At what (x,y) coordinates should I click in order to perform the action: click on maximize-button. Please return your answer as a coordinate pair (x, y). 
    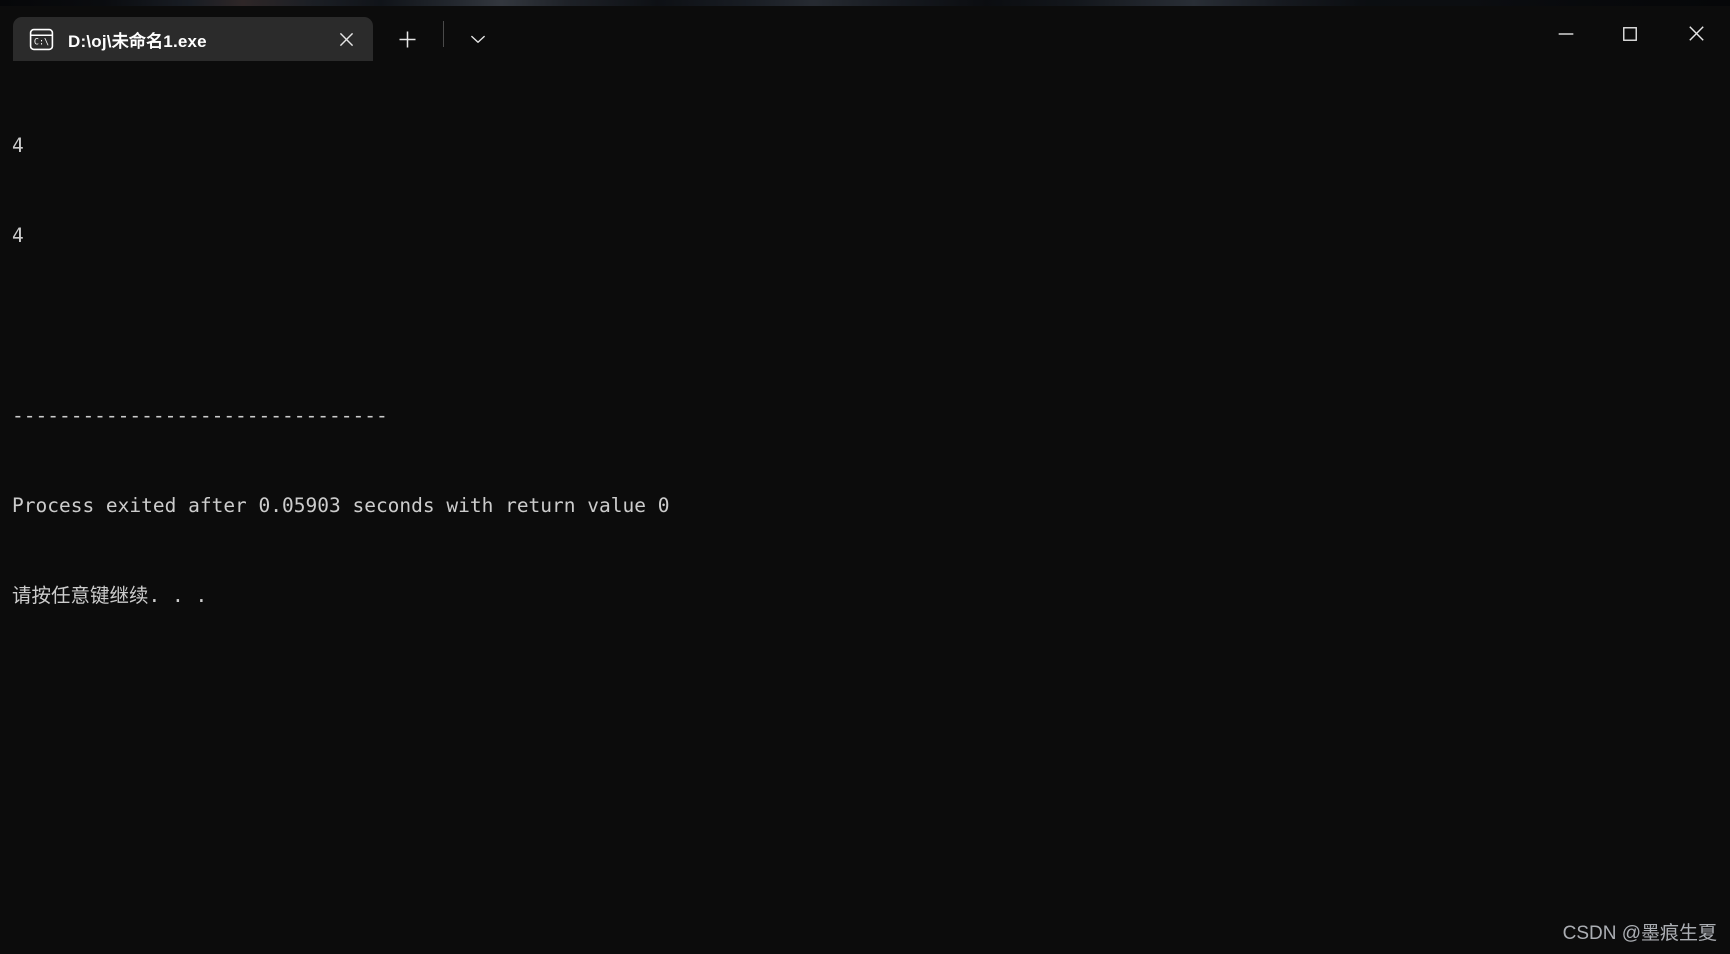
    Looking at the image, I should click on (1630, 33).